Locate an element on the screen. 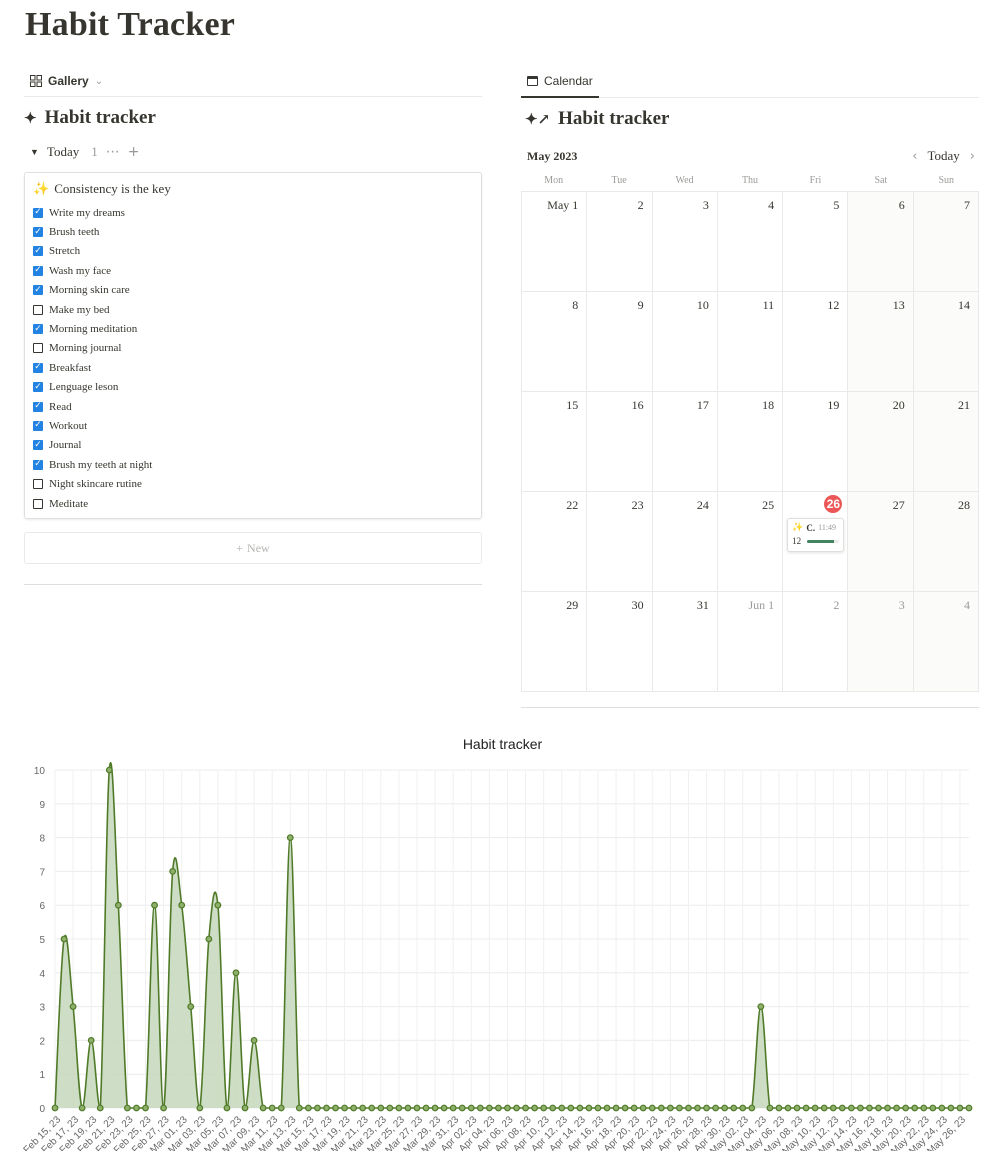 This screenshot has width=1005, height=1151. today-button: Today is located at coordinates (943, 156).